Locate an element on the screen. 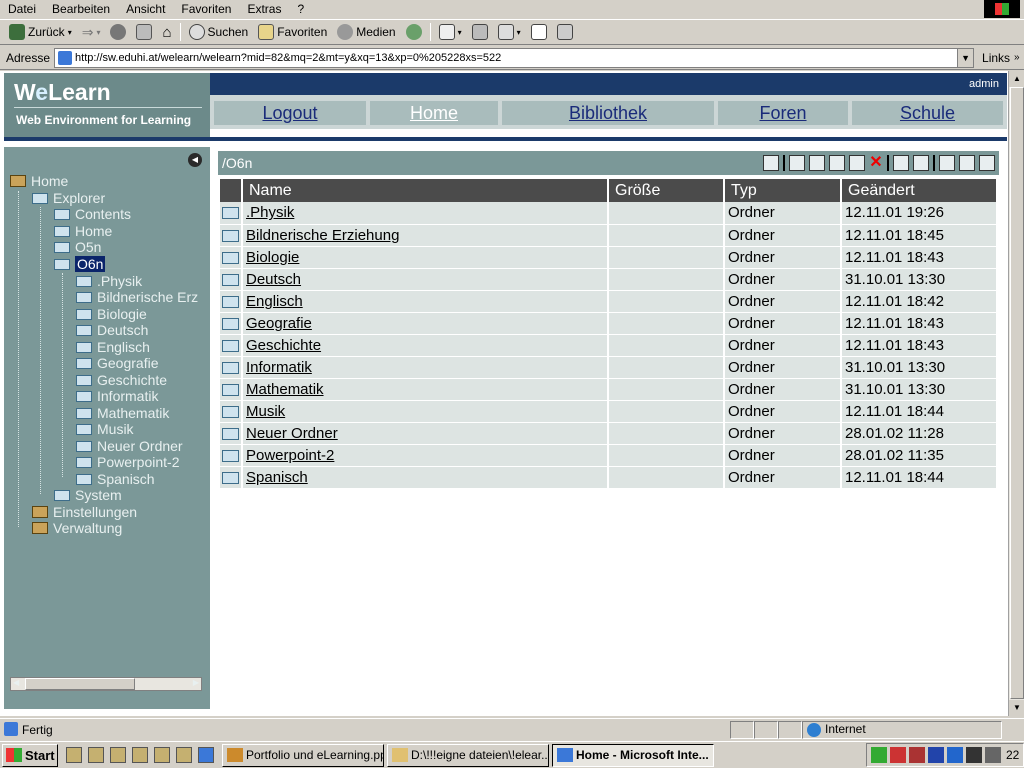 Image resolution: width=1024 pixels, height=768 pixels. scroll-thumb is located at coordinates (1017, 393).